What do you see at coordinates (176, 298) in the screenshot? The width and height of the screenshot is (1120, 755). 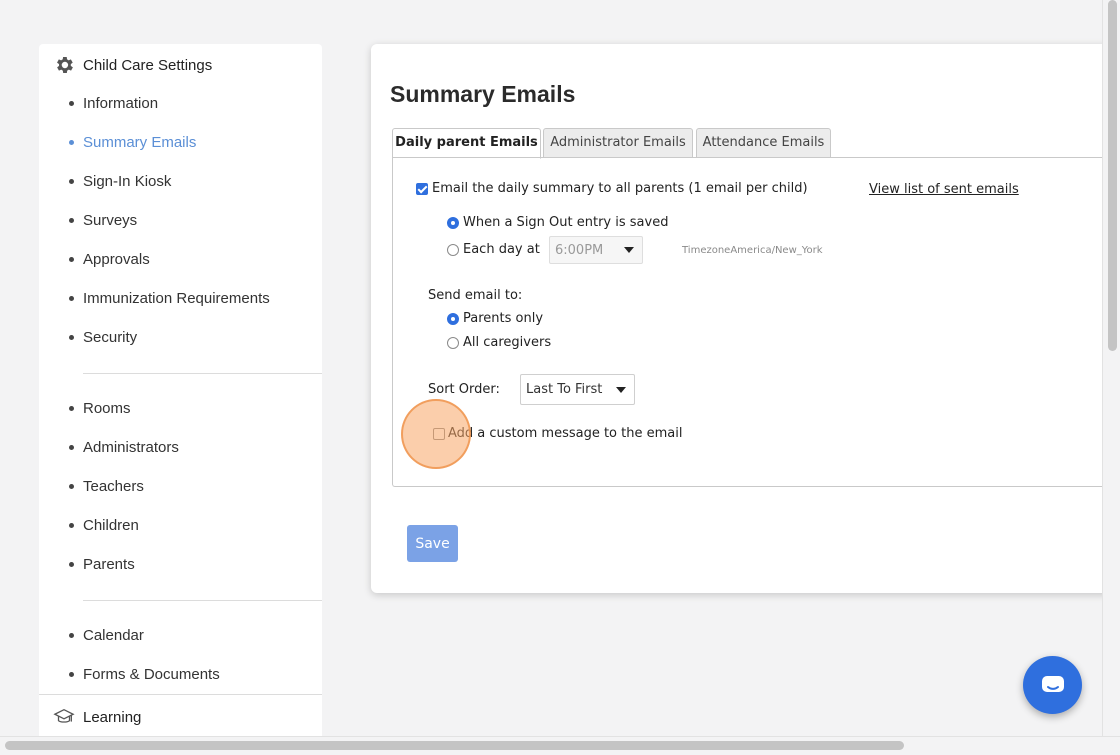 I see `sidebar-item-label: Immunization Requirements` at bounding box center [176, 298].